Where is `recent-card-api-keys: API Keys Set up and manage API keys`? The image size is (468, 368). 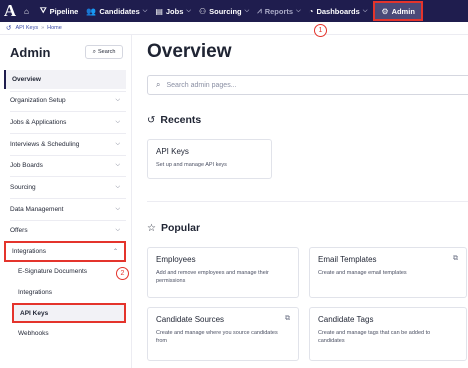
recent-card-api-keys: API Keys Set up and manage API keys is located at coordinates (209, 159).